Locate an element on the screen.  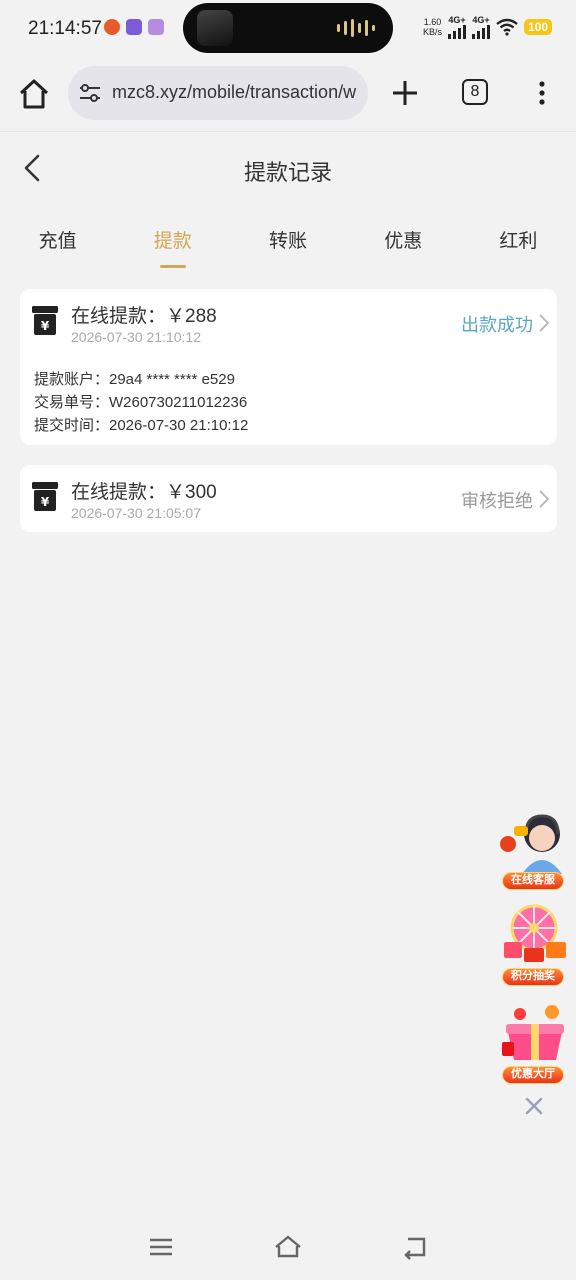
signal-1: 4G+ is located at coordinates (456, 27).